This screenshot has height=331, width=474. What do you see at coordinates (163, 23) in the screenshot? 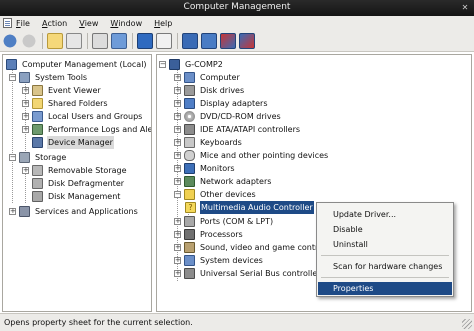
I see `menu-help: Help` at bounding box center [163, 23].